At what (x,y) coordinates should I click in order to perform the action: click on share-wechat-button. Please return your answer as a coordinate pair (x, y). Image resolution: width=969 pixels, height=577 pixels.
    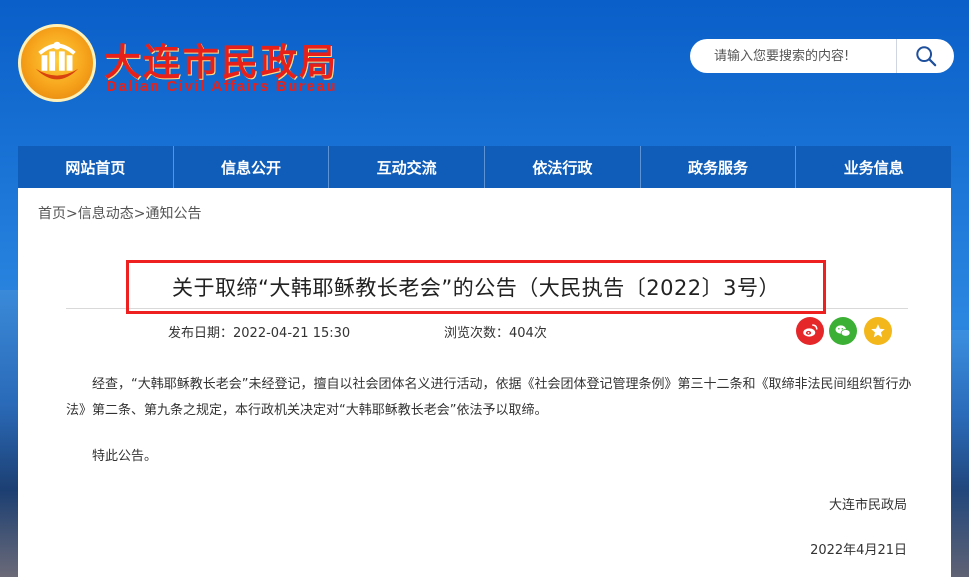
    Looking at the image, I should click on (843, 331).